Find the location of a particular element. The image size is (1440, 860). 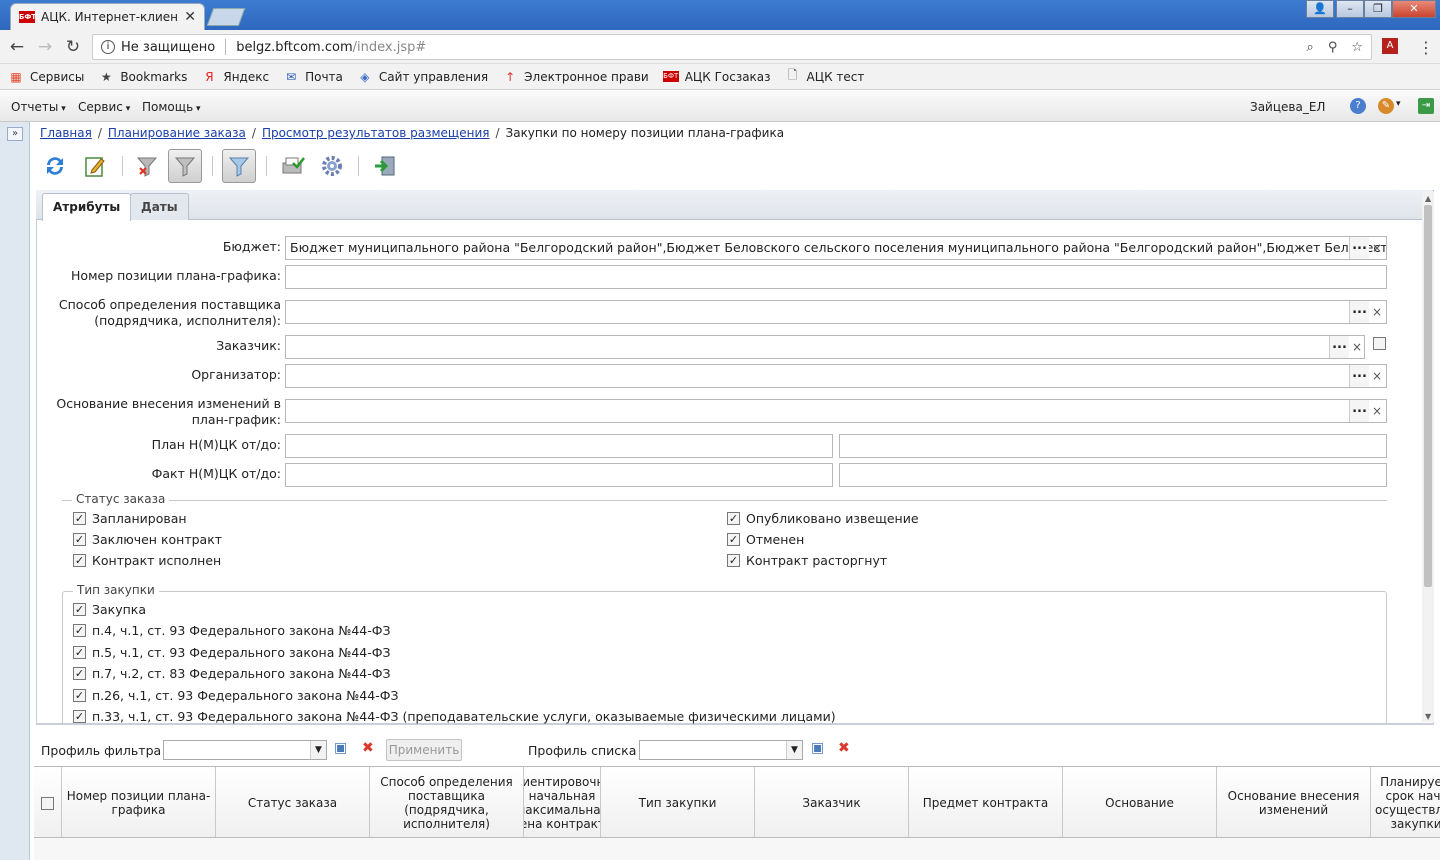

refresh-button is located at coordinates (55, 166).